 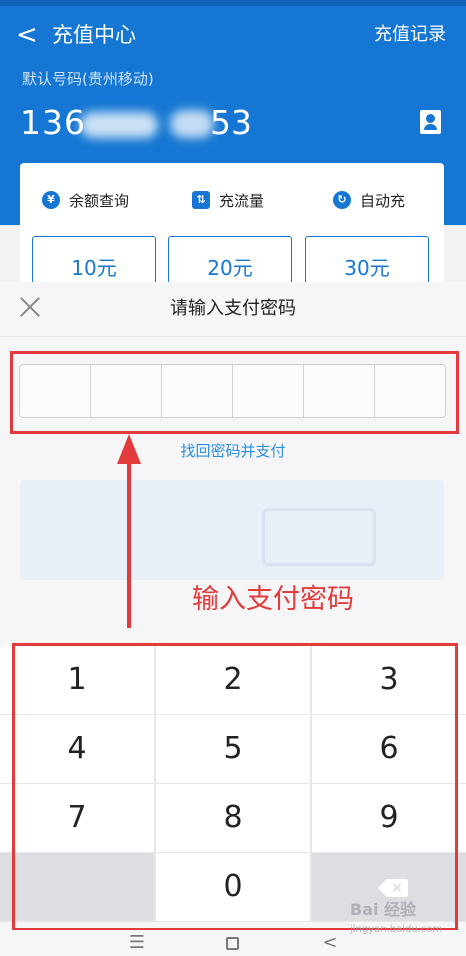 I want to click on contact-book-icon, so click(x=430, y=122).